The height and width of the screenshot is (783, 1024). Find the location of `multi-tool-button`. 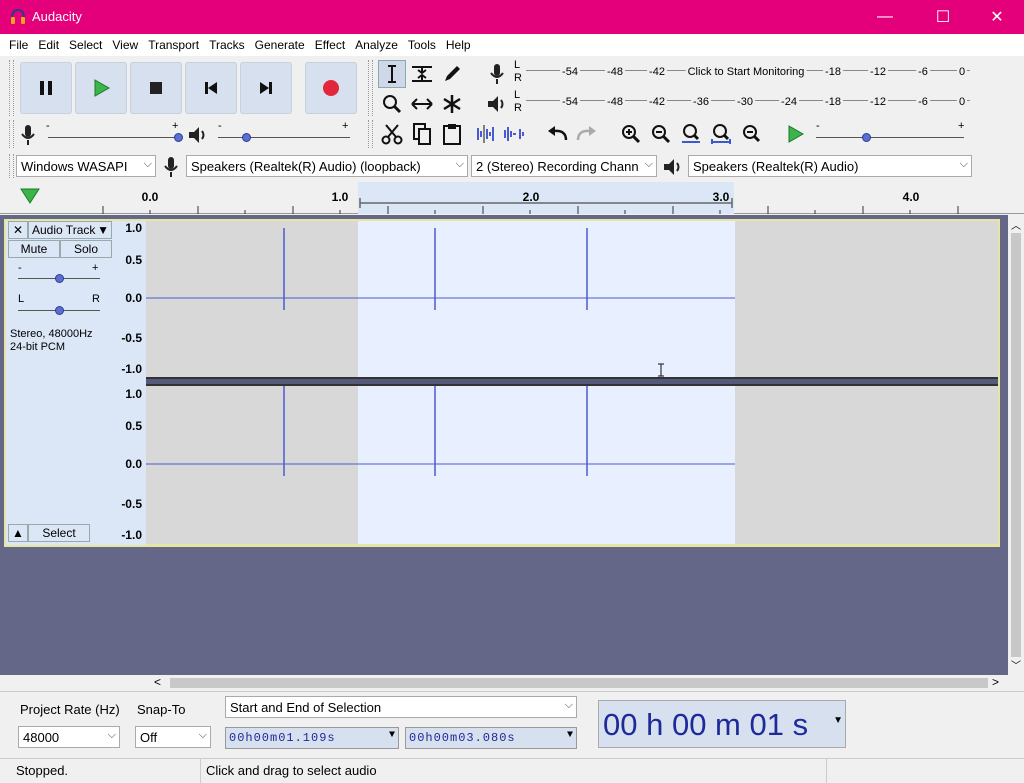

multi-tool-button is located at coordinates (452, 104).